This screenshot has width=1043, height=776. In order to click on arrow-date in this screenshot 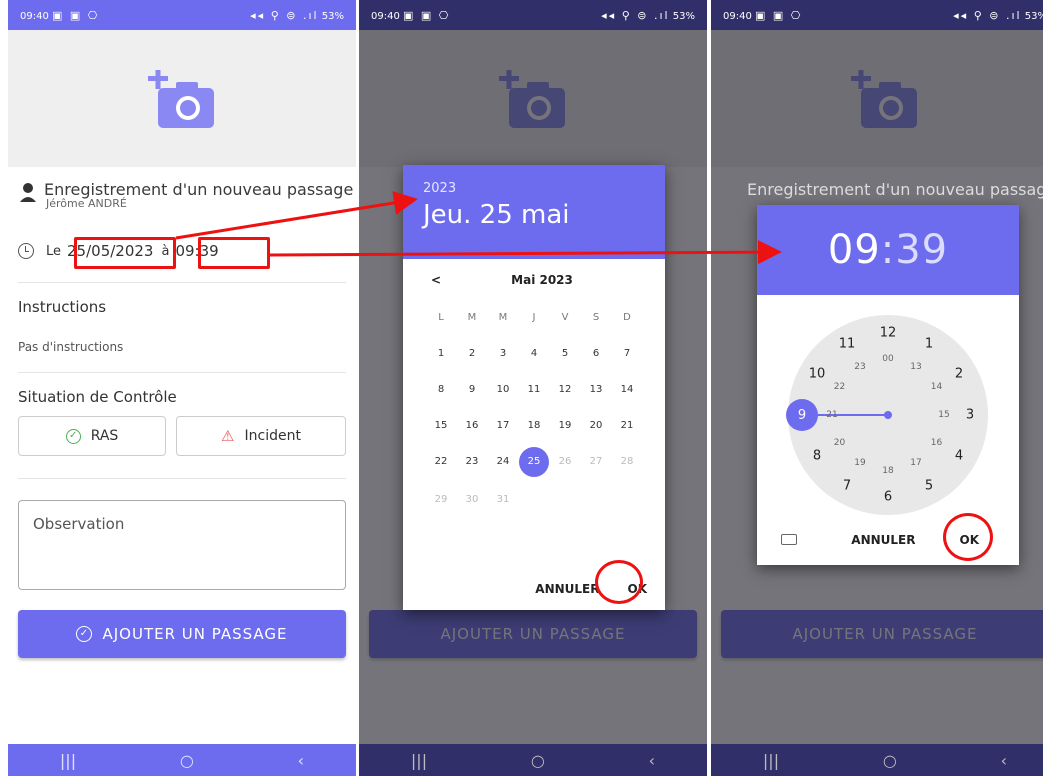, I will do `click(296, 215)`.